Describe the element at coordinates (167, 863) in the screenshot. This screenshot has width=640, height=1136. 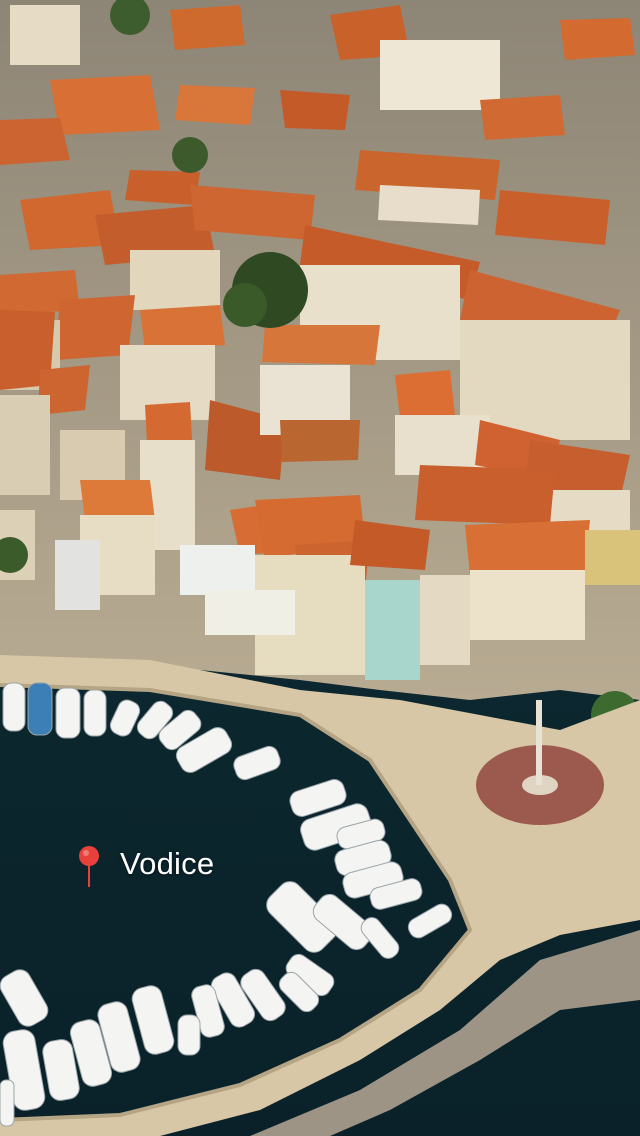
I see `place-name: Vodice` at that location.